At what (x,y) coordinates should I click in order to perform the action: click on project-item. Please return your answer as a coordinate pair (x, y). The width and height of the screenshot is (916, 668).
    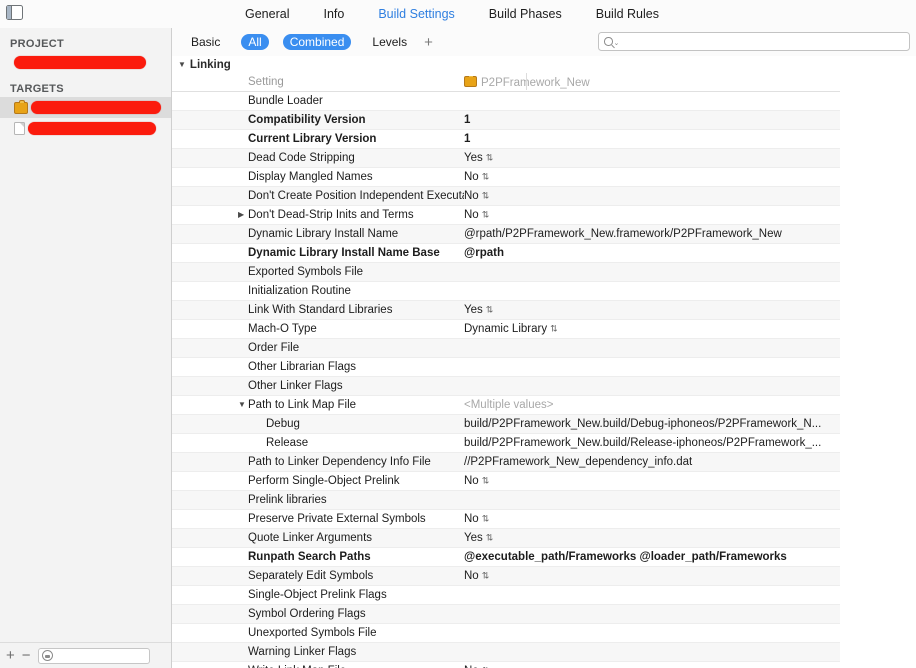
    Looking at the image, I should click on (85, 62).